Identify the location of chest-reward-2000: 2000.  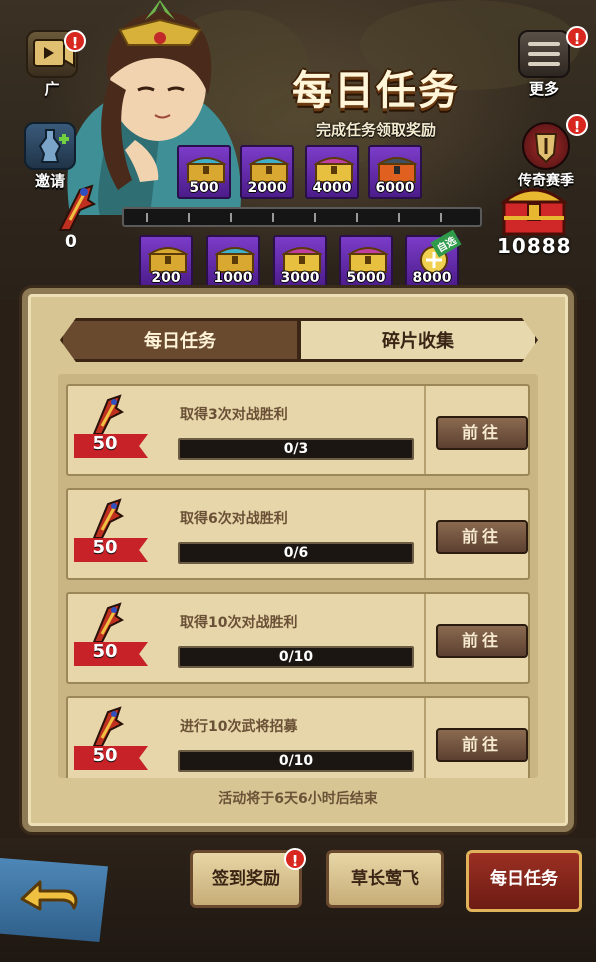
(267, 172).